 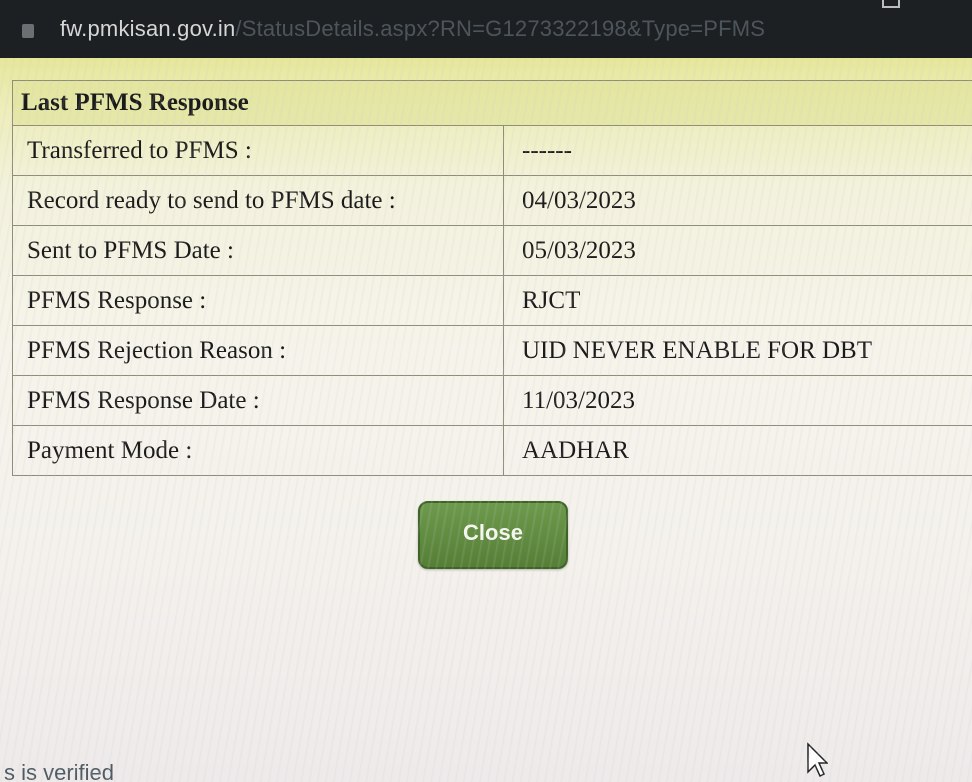 I want to click on page-icon, so click(x=28, y=31).